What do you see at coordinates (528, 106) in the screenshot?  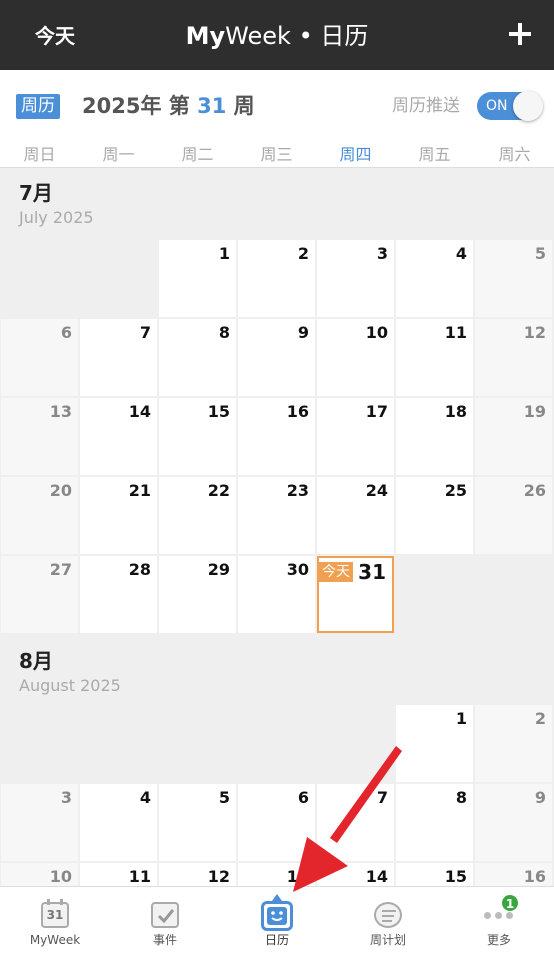 I see `toggle-knob` at bounding box center [528, 106].